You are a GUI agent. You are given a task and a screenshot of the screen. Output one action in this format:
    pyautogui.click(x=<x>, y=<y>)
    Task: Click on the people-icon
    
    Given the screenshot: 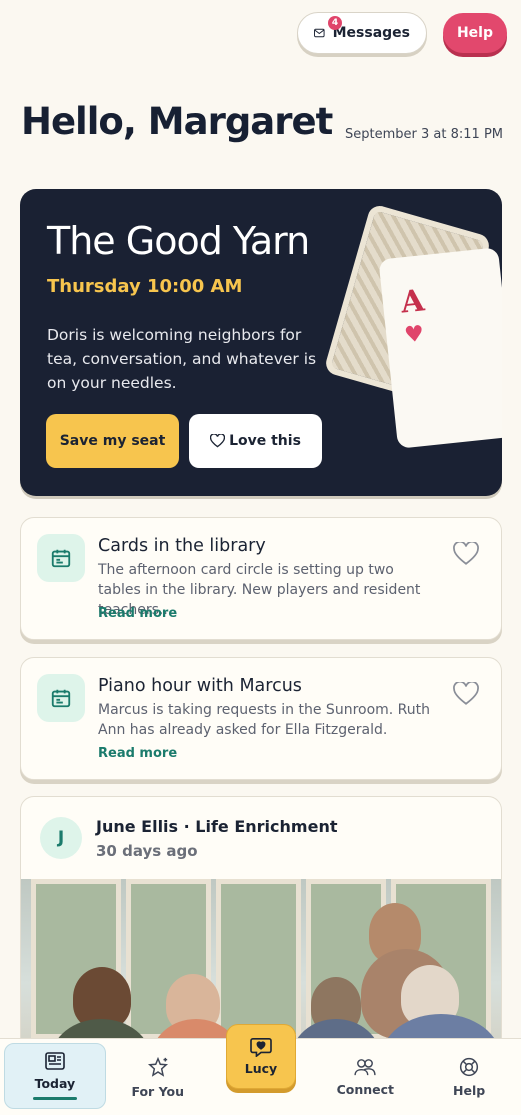 What is the action you would take?
    pyautogui.click(x=365, y=1067)
    